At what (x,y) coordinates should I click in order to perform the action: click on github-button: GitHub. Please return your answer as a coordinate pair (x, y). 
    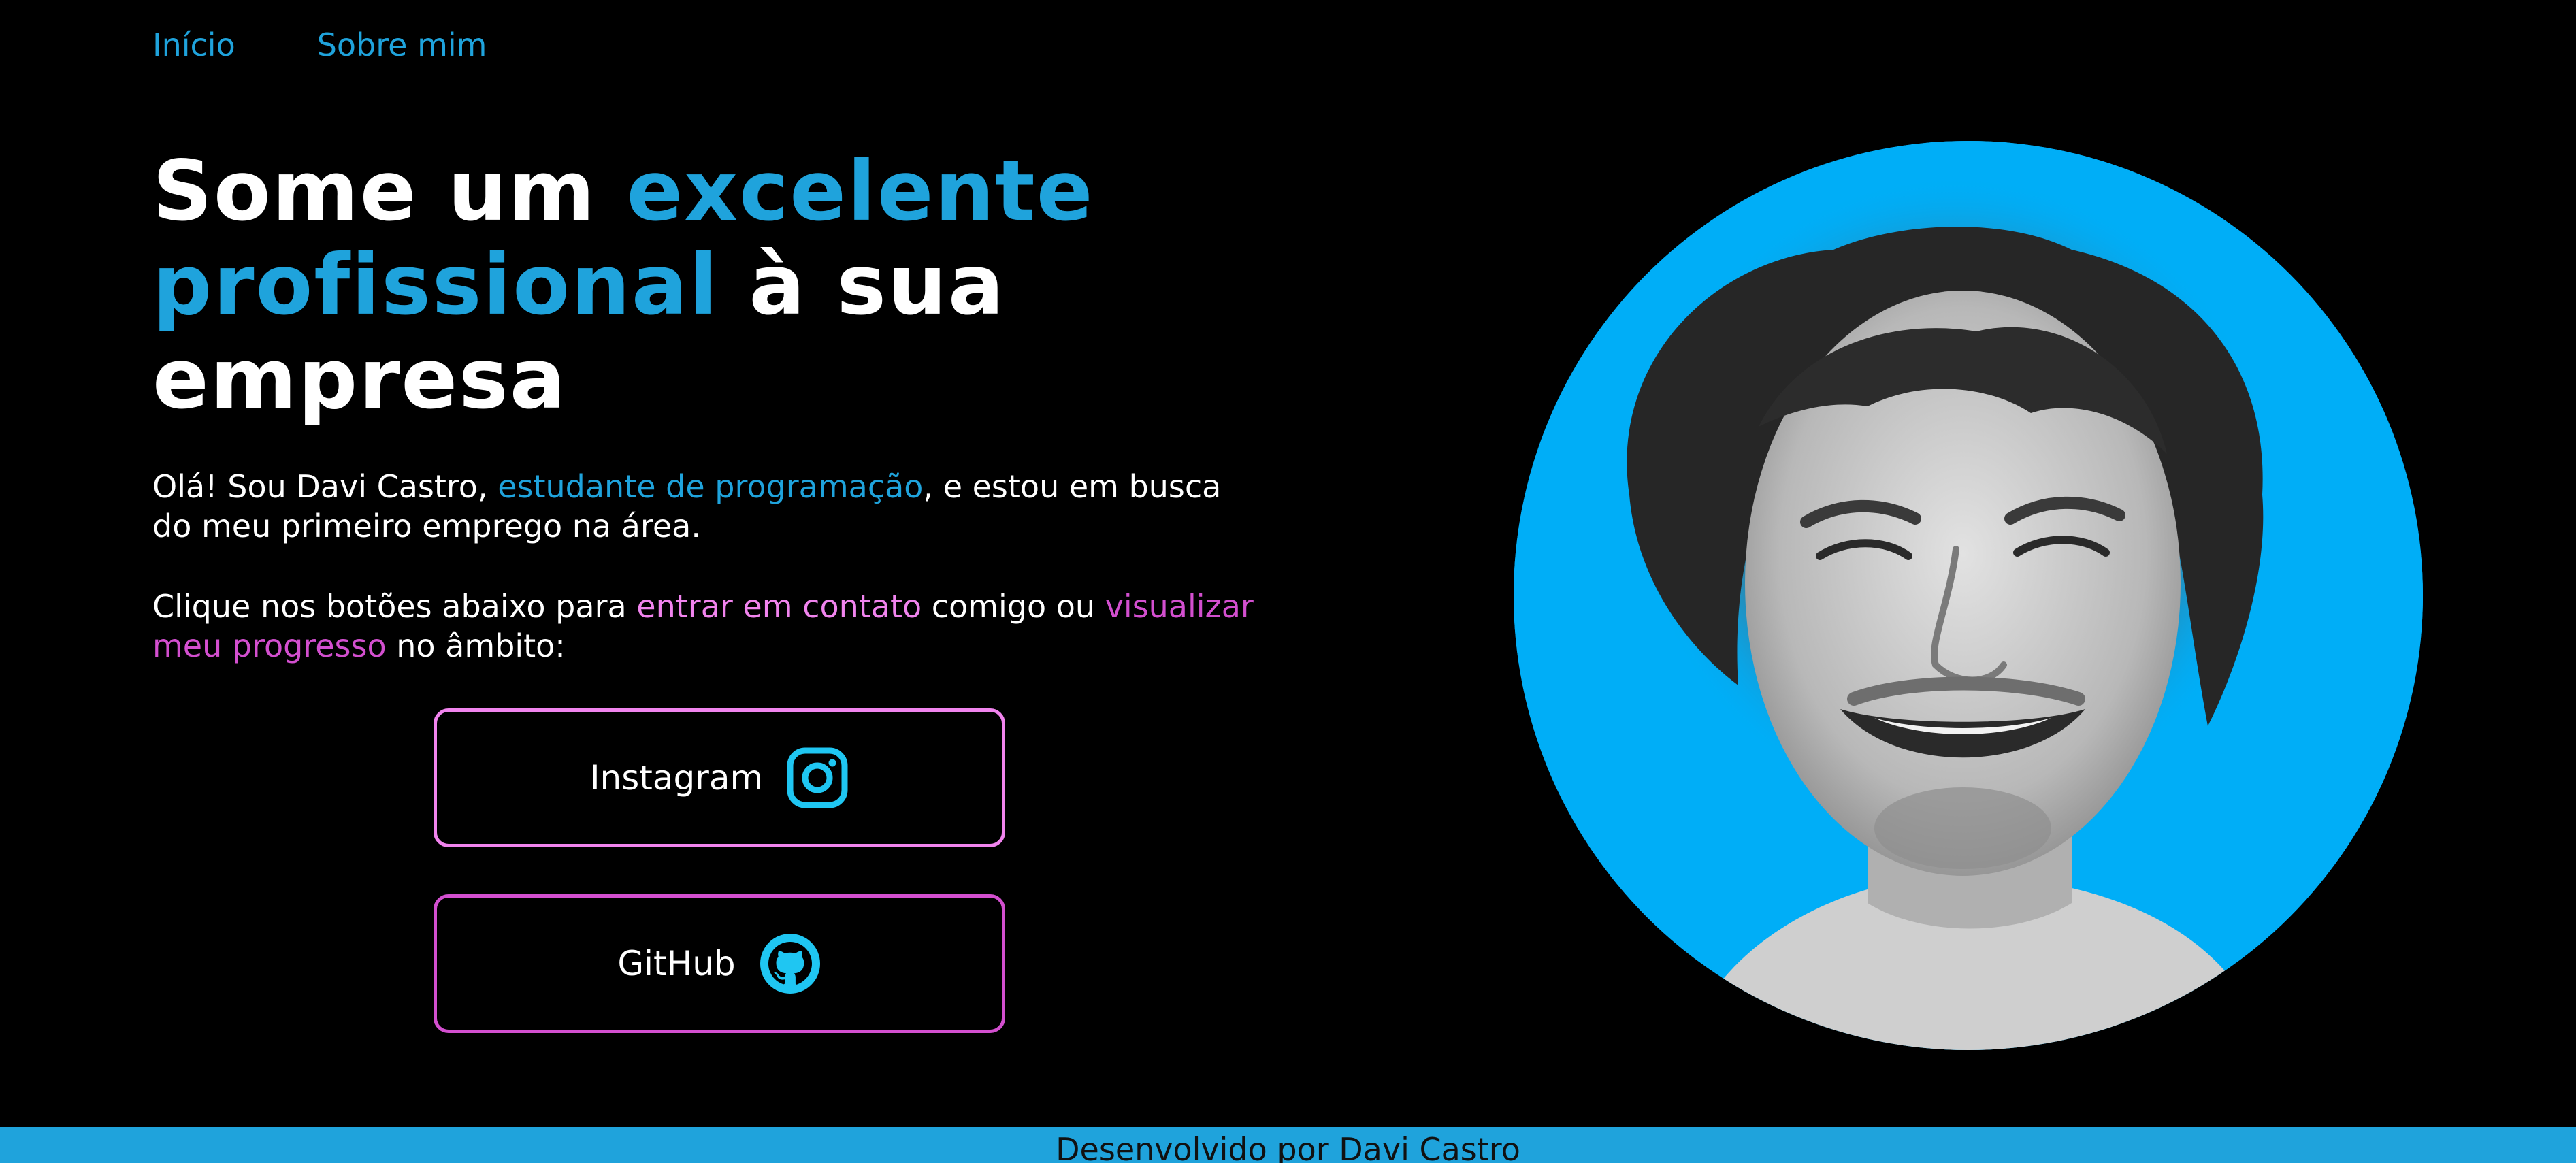
    Looking at the image, I should click on (719, 963).